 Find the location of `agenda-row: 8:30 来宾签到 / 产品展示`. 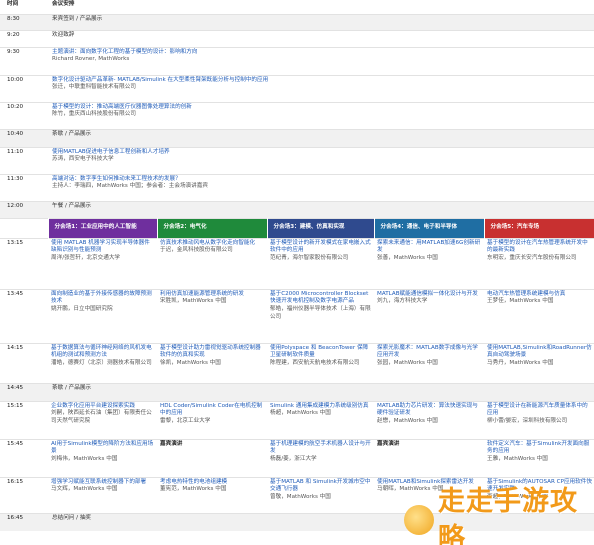

agenda-row: 8:30 来宾签到 / 产品展示 is located at coordinates (297, 21).